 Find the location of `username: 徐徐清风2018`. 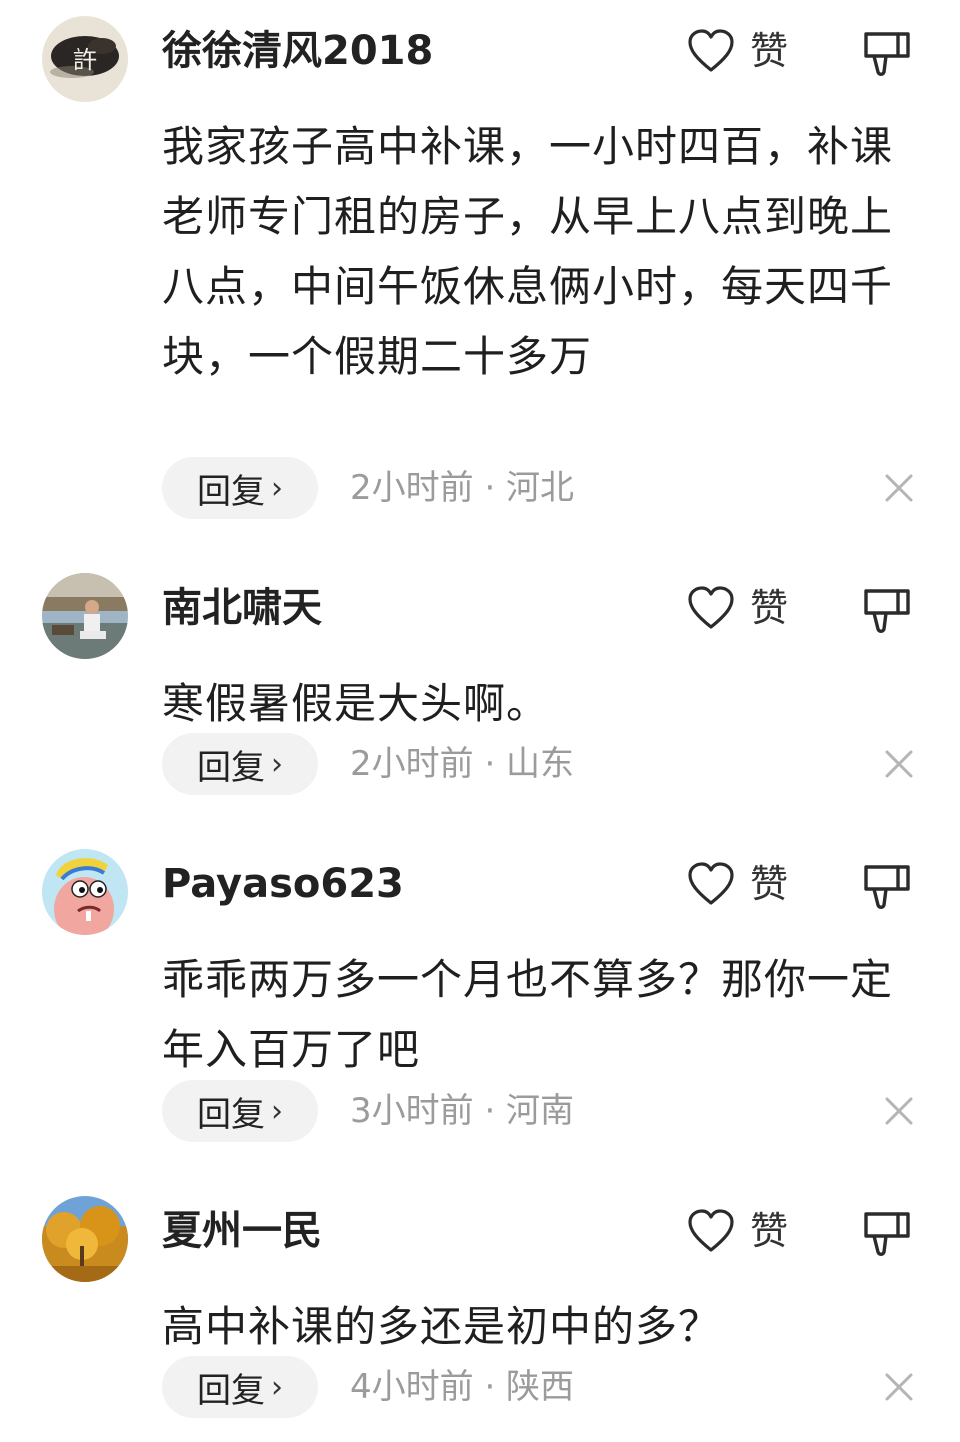

username: 徐徐清风2018 is located at coordinates (297, 51).